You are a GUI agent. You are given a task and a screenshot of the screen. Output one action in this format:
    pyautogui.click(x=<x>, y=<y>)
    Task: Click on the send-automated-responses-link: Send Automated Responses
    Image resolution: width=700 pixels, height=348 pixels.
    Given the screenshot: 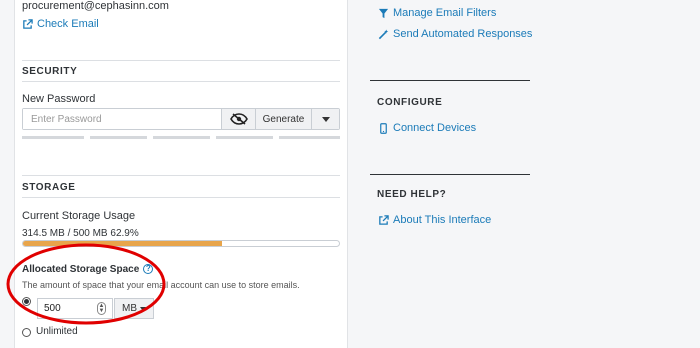 What is the action you would take?
    pyautogui.click(x=455, y=34)
    